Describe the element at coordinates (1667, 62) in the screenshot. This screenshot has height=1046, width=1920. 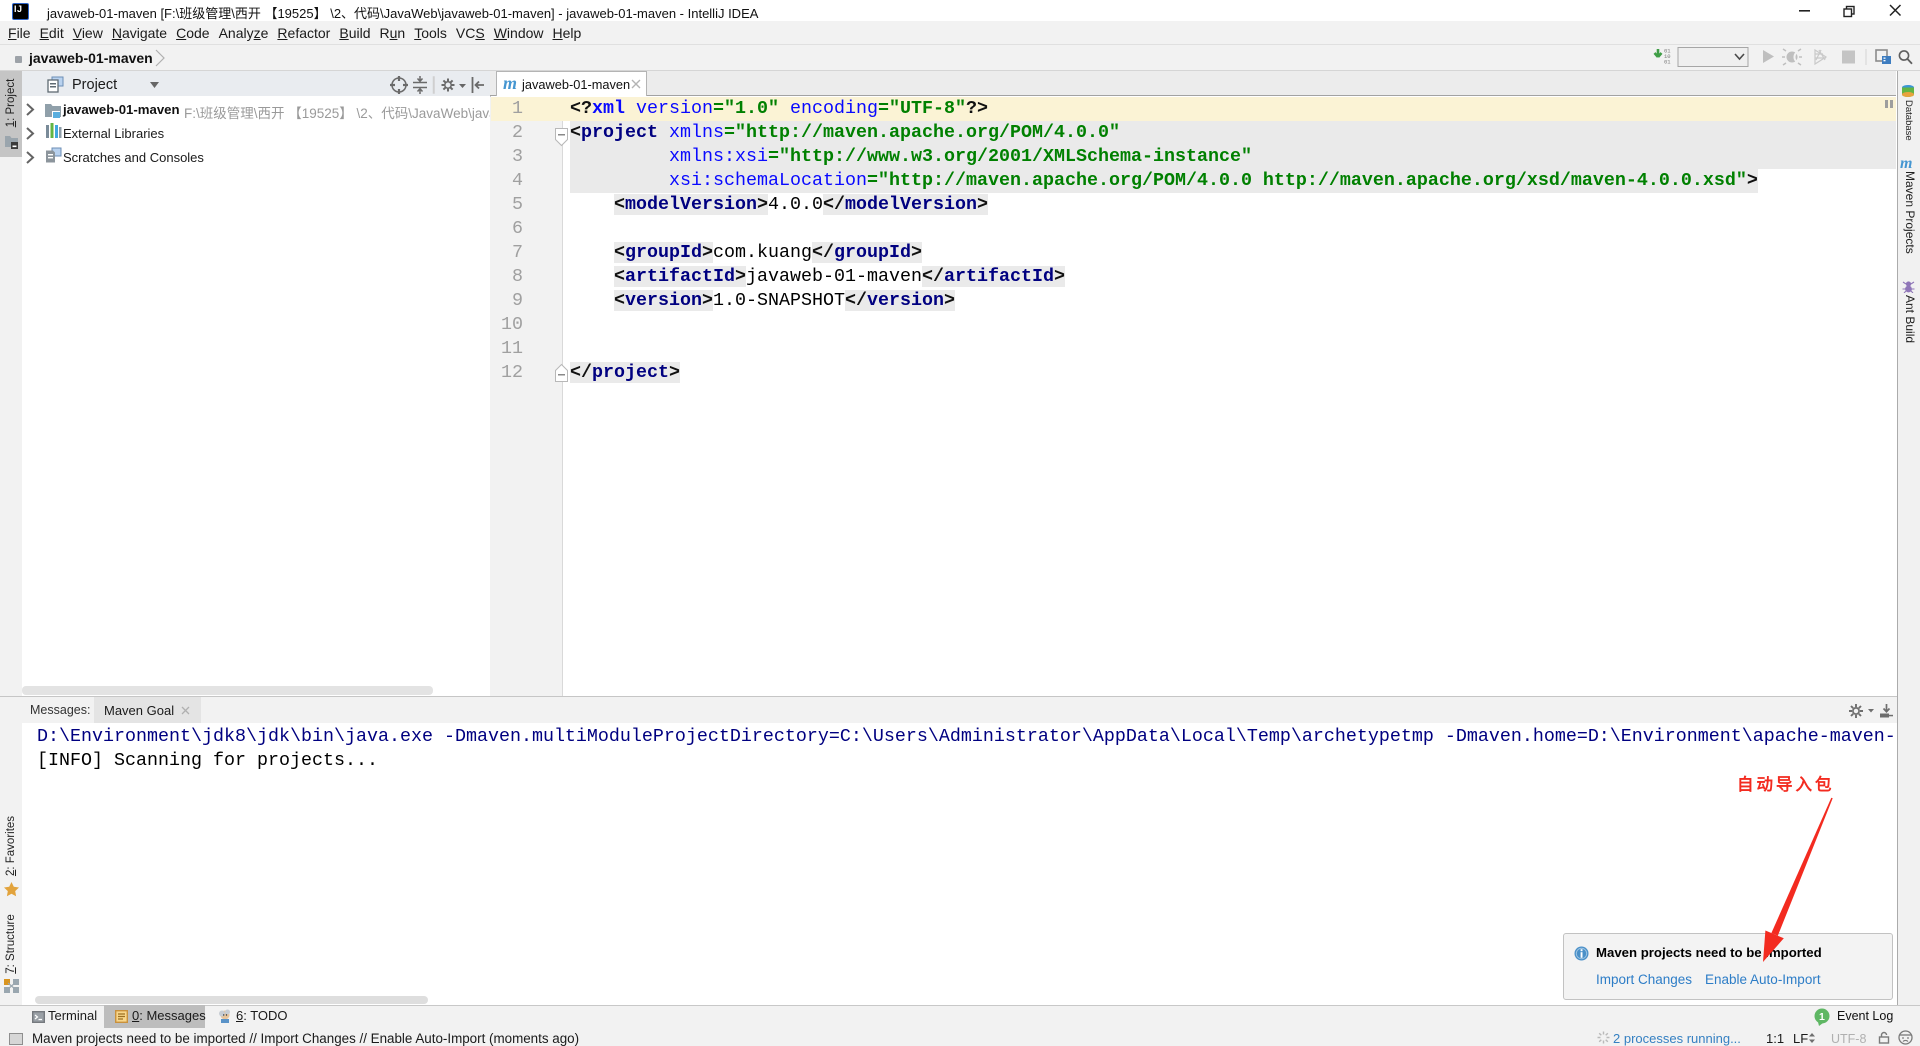
I see `svg-text: 01` at that location.